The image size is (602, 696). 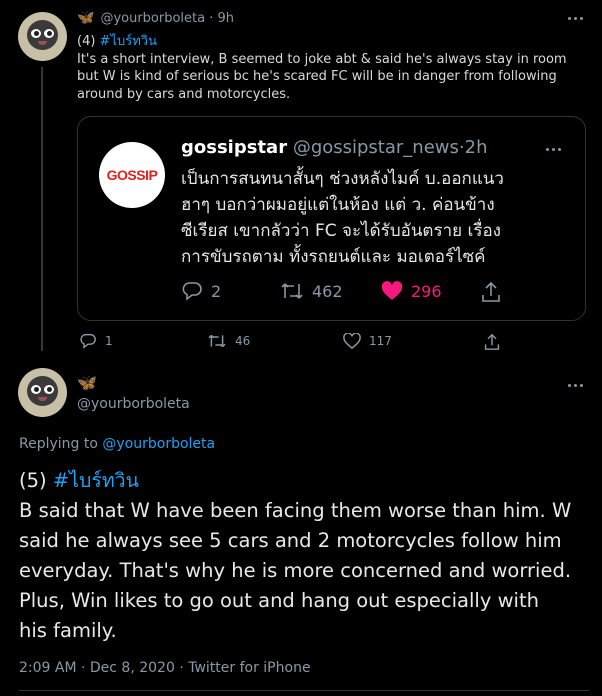 What do you see at coordinates (132, 175) in the screenshot?
I see `gossipstar-avatar: GOSSIP` at bounding box center [132, 175].